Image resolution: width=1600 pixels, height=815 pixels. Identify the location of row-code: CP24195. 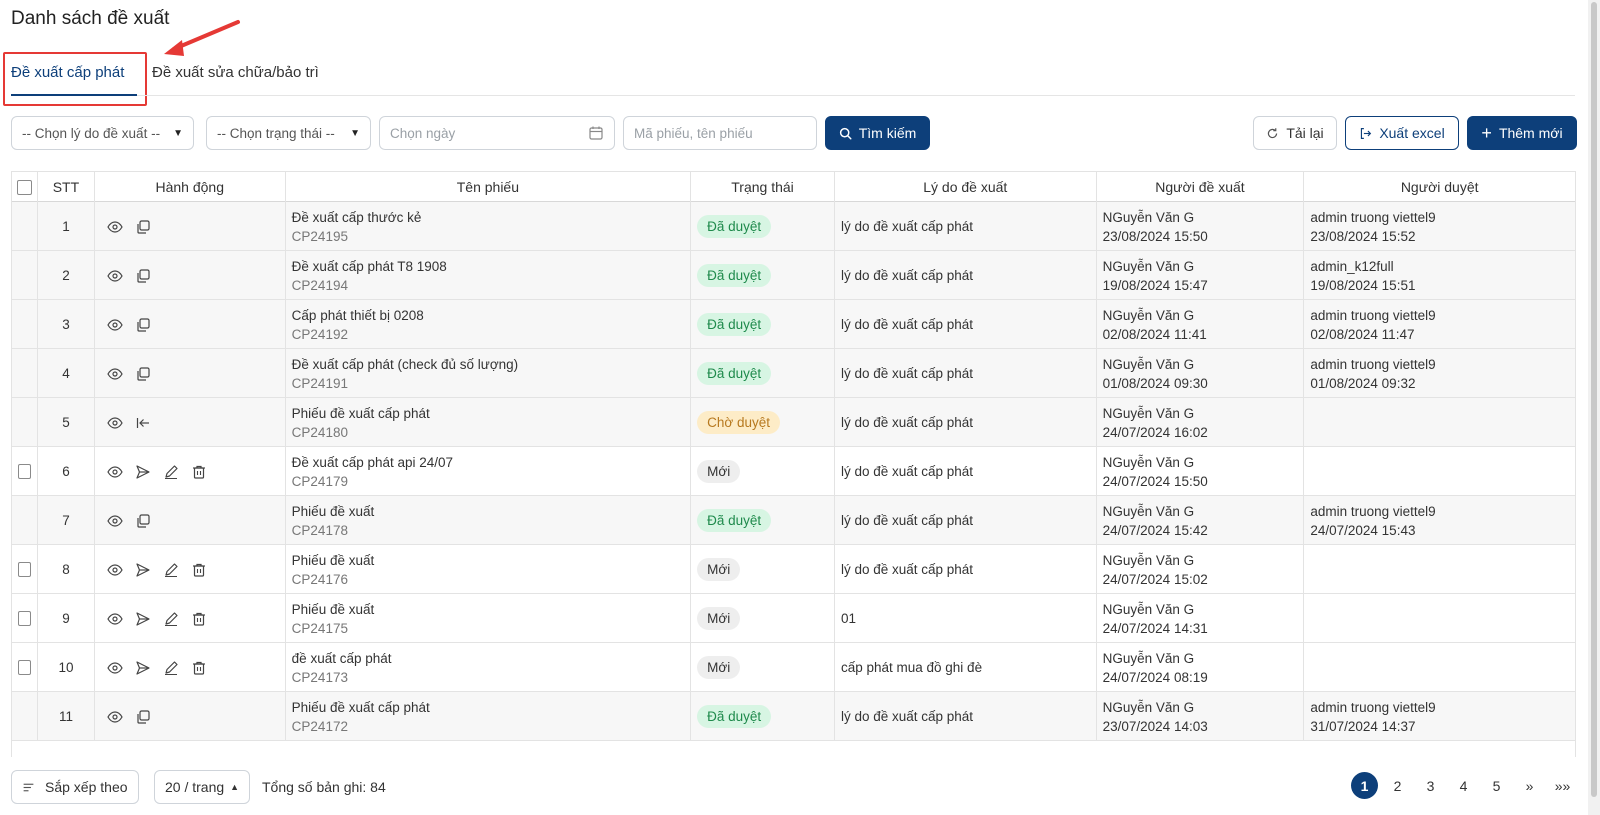
(319, 236).